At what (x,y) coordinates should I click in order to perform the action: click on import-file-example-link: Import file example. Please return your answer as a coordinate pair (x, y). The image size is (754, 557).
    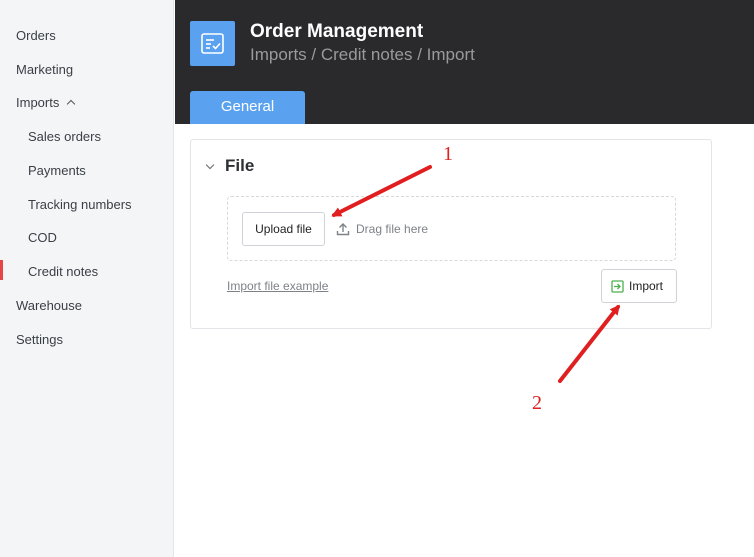
    Looking at the image, I should click on (277, 286).